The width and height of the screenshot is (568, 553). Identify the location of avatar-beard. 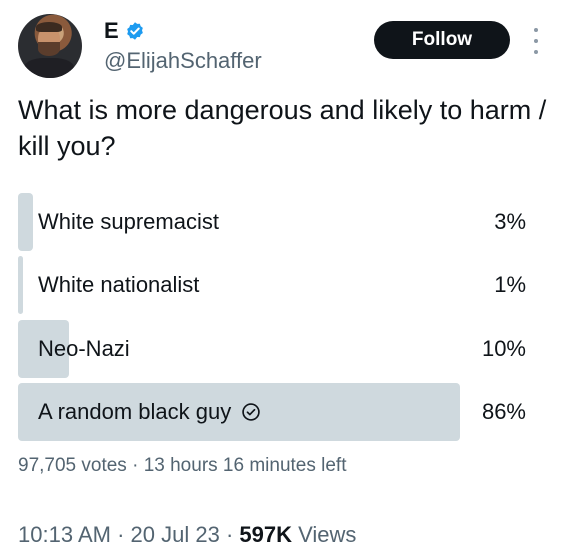
(49, 49).